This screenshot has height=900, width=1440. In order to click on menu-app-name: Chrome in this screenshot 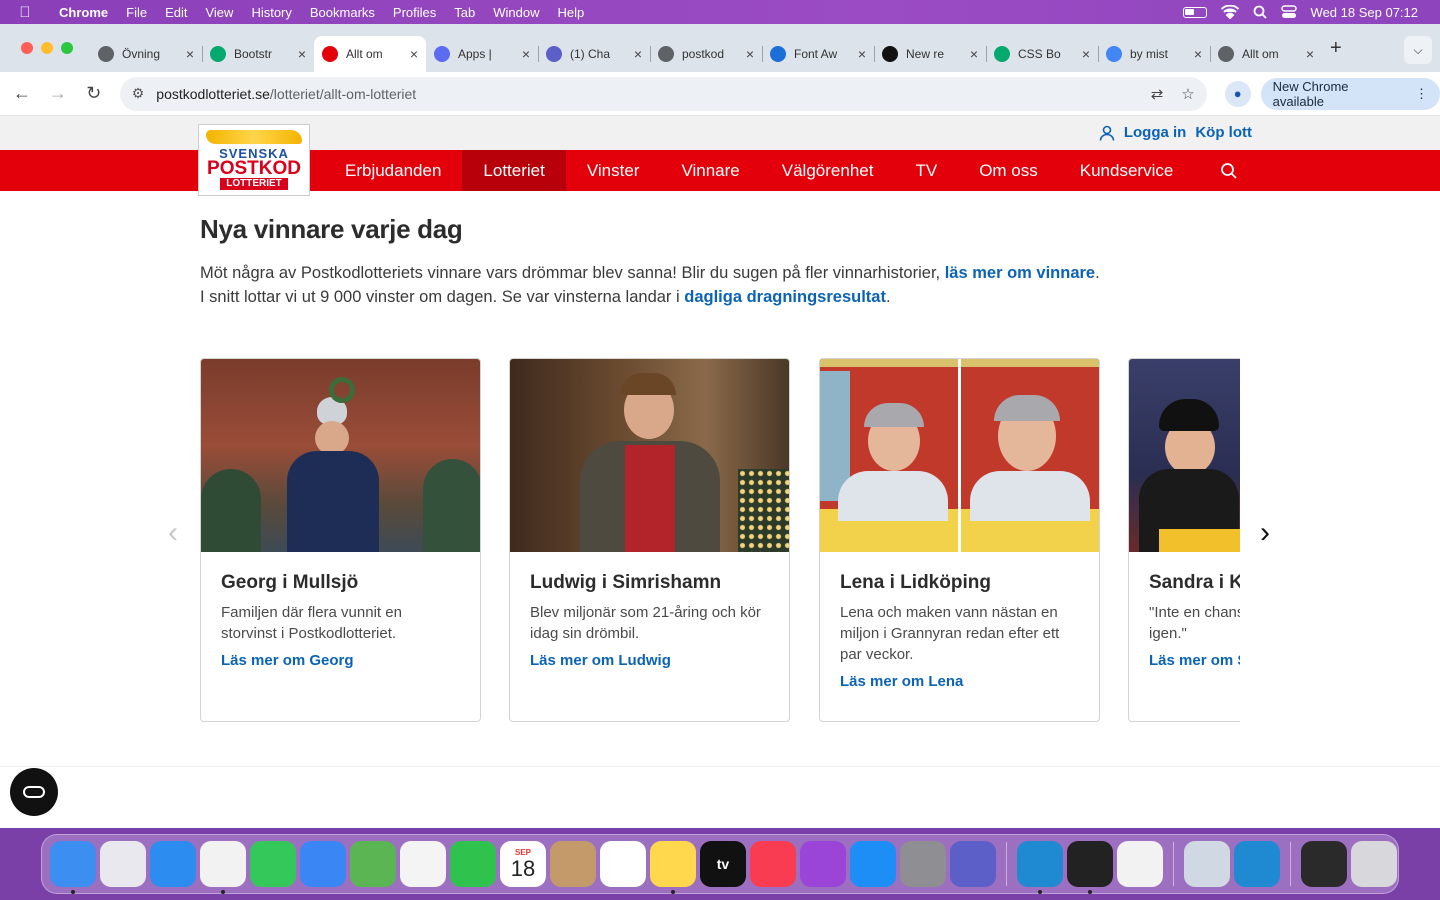, I will do `click(83, 12)`.